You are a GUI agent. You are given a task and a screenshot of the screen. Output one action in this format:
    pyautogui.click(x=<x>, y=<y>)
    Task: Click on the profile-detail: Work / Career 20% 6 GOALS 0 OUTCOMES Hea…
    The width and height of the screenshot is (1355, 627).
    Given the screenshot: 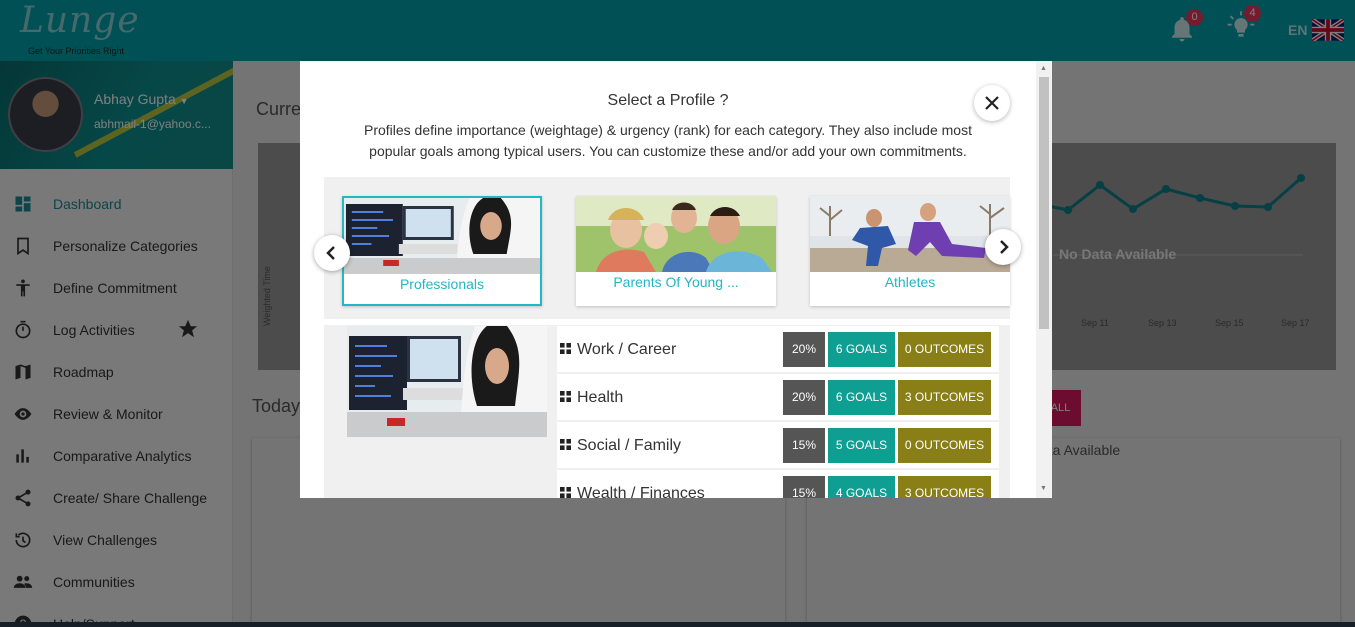 What is the action you would take?
    pyautogui.click(x=667, y=411)
    